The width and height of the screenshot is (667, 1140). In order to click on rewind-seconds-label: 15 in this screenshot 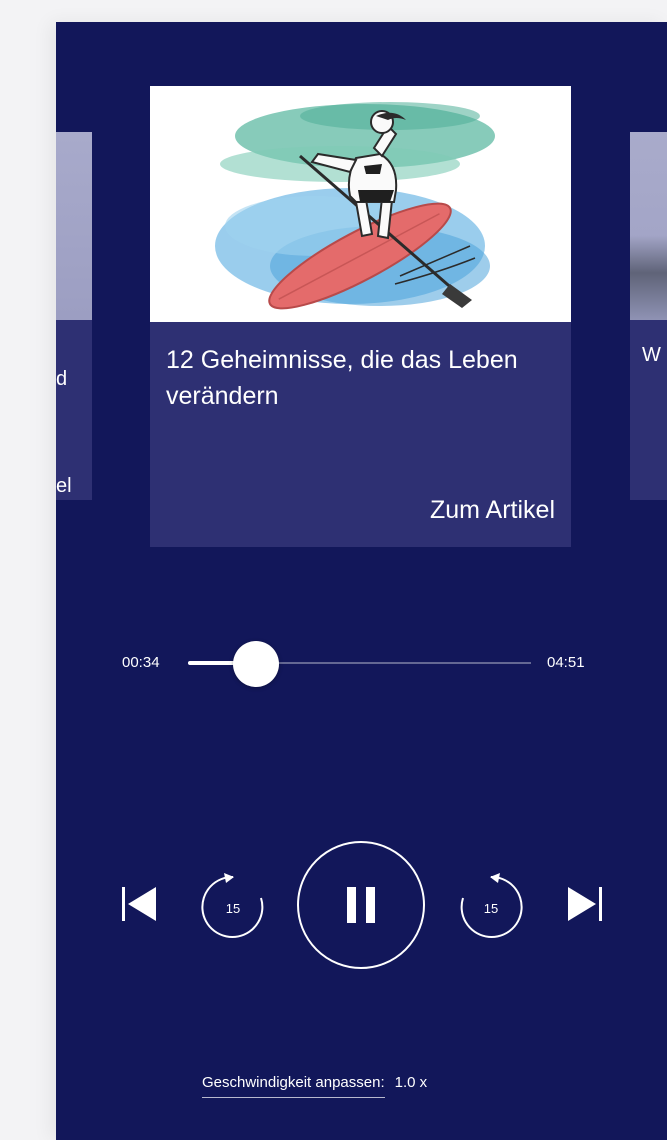, I will do `click(233, 908)`.